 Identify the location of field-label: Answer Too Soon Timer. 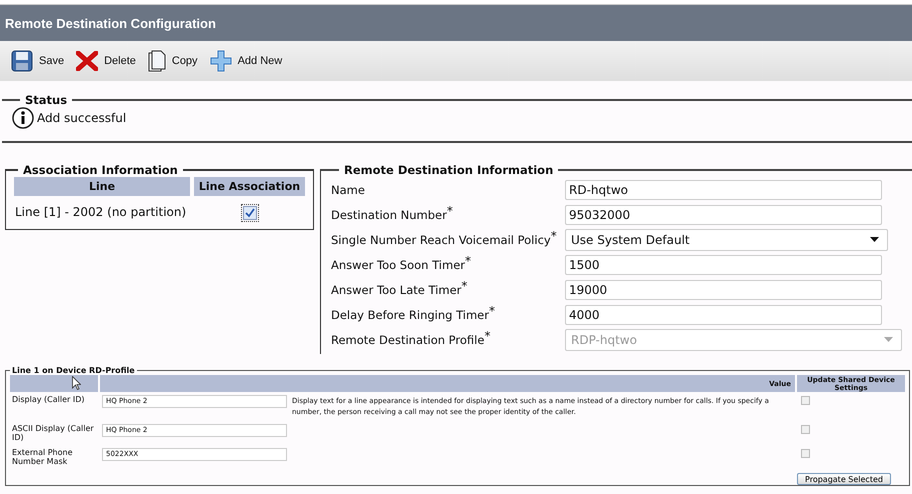
(398, 265).